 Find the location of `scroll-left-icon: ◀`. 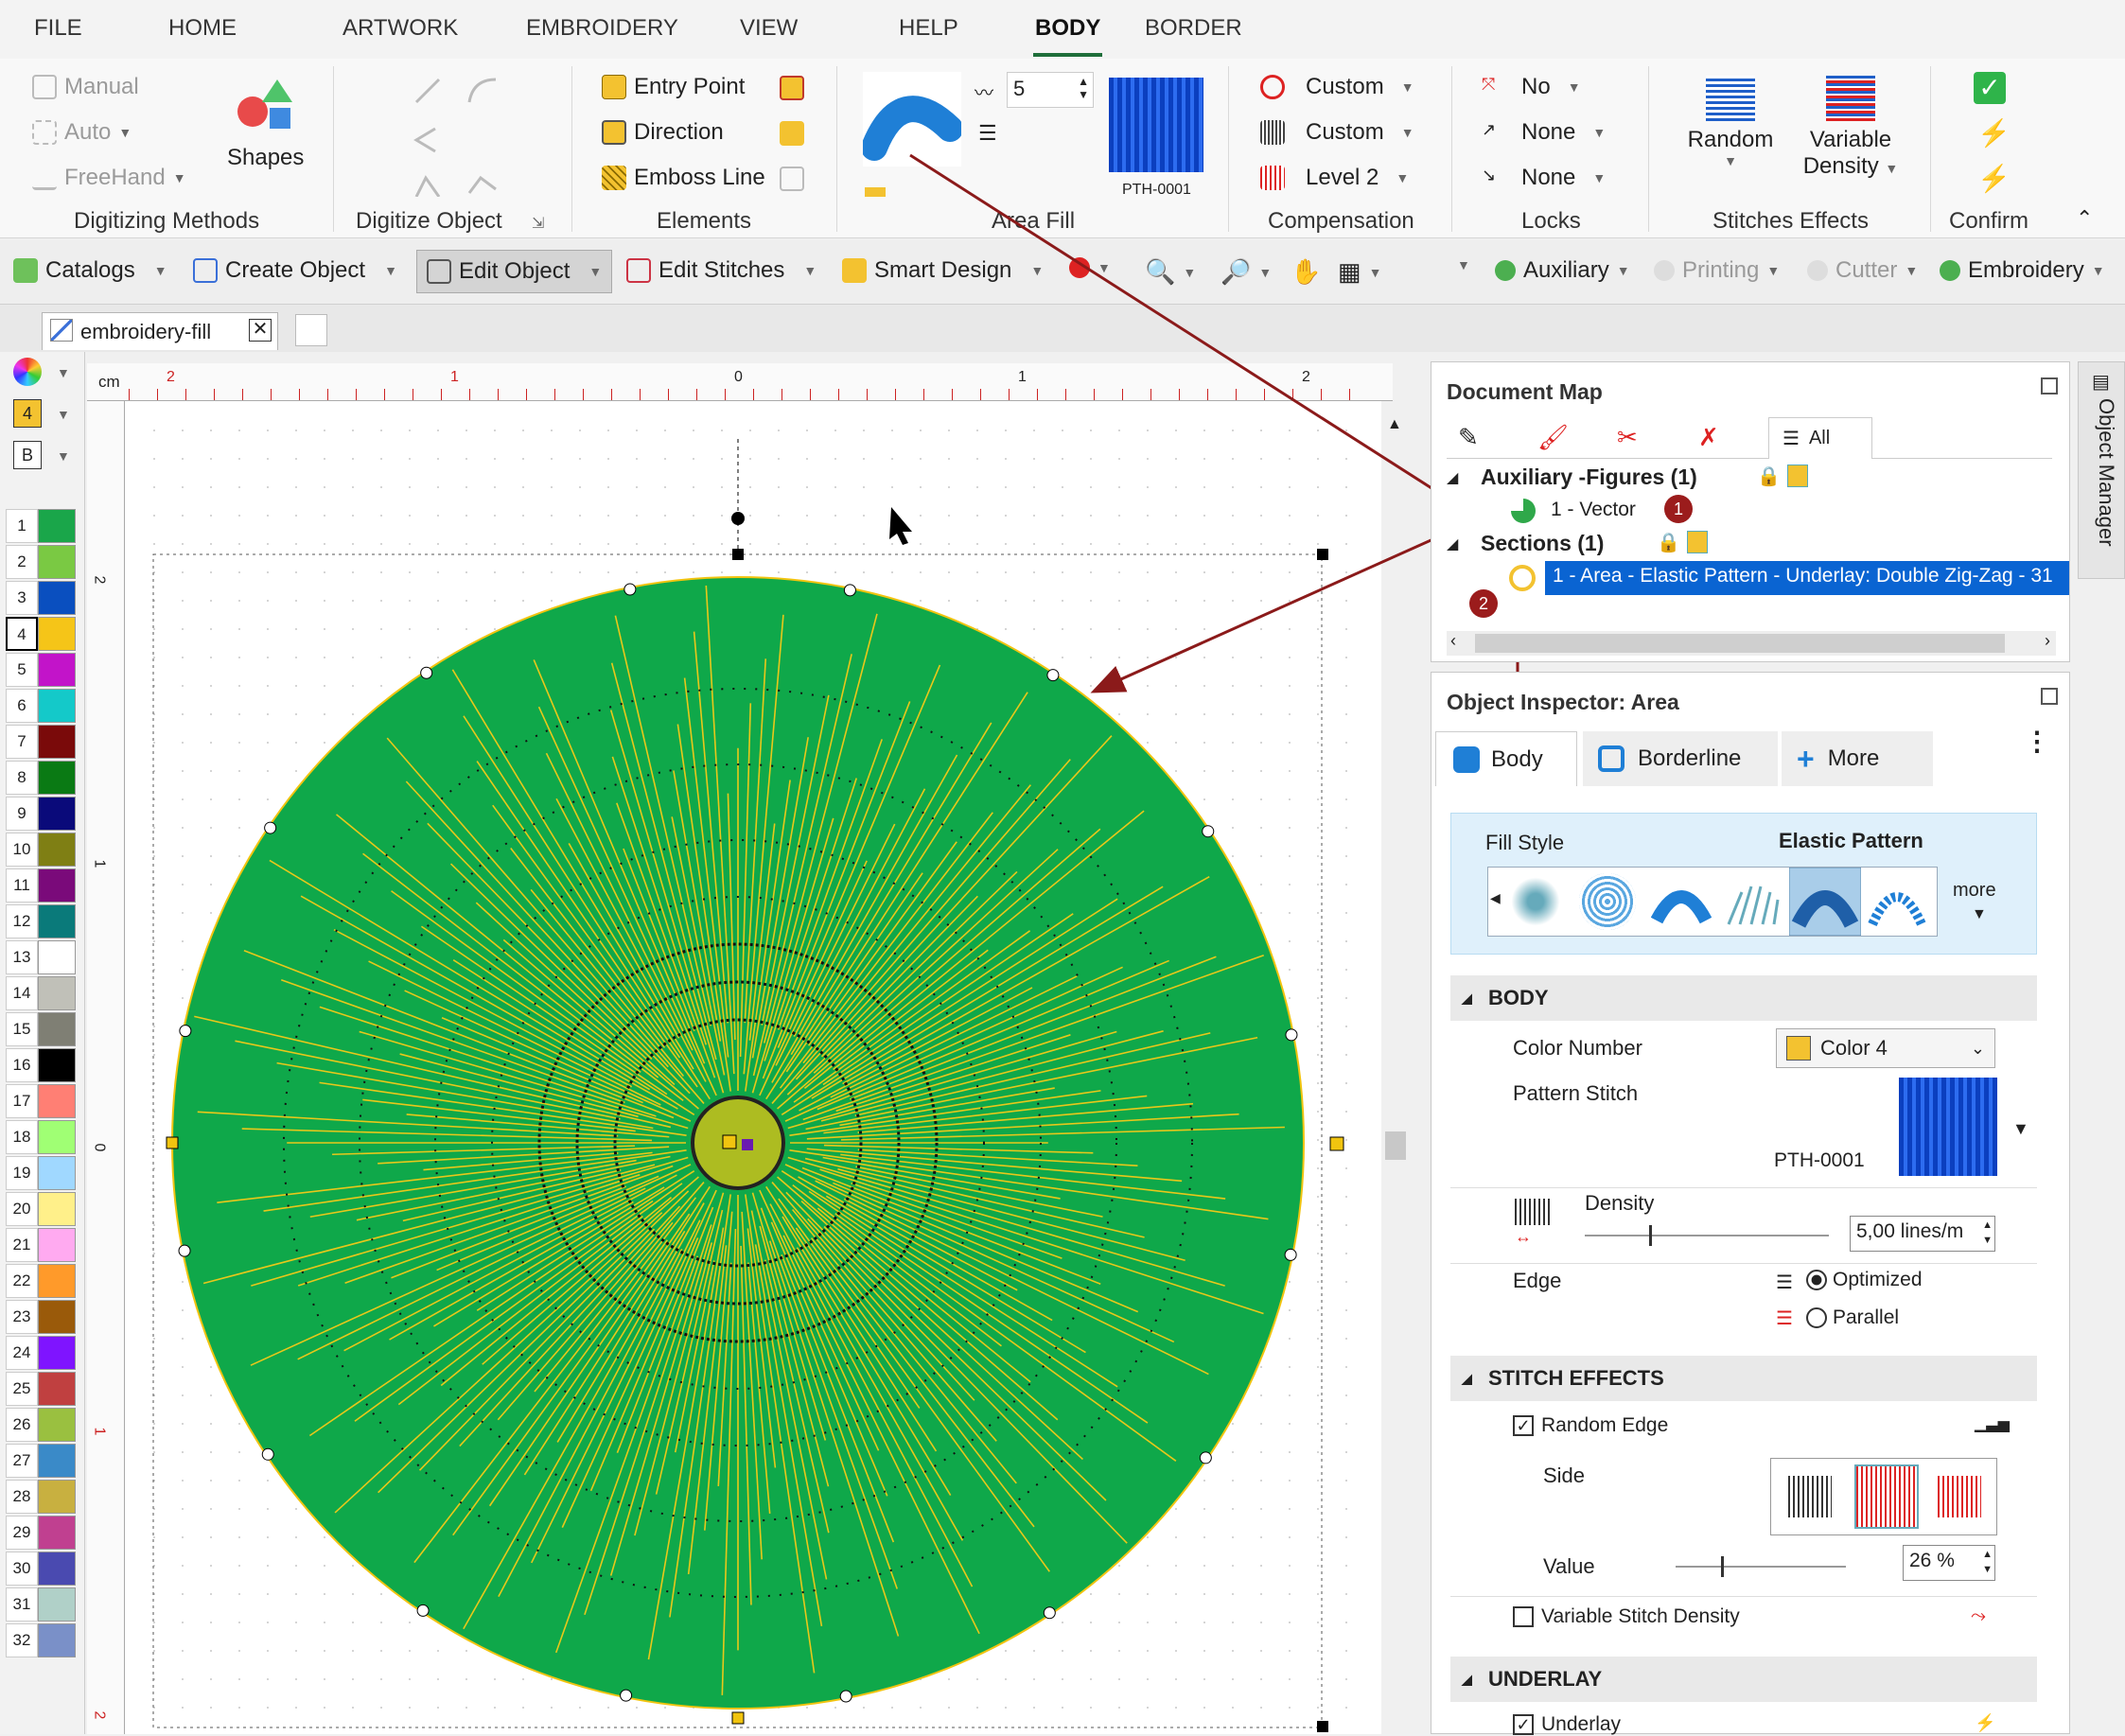

scroll-left-icon: ◀ is located at coordinates (1495, 898).